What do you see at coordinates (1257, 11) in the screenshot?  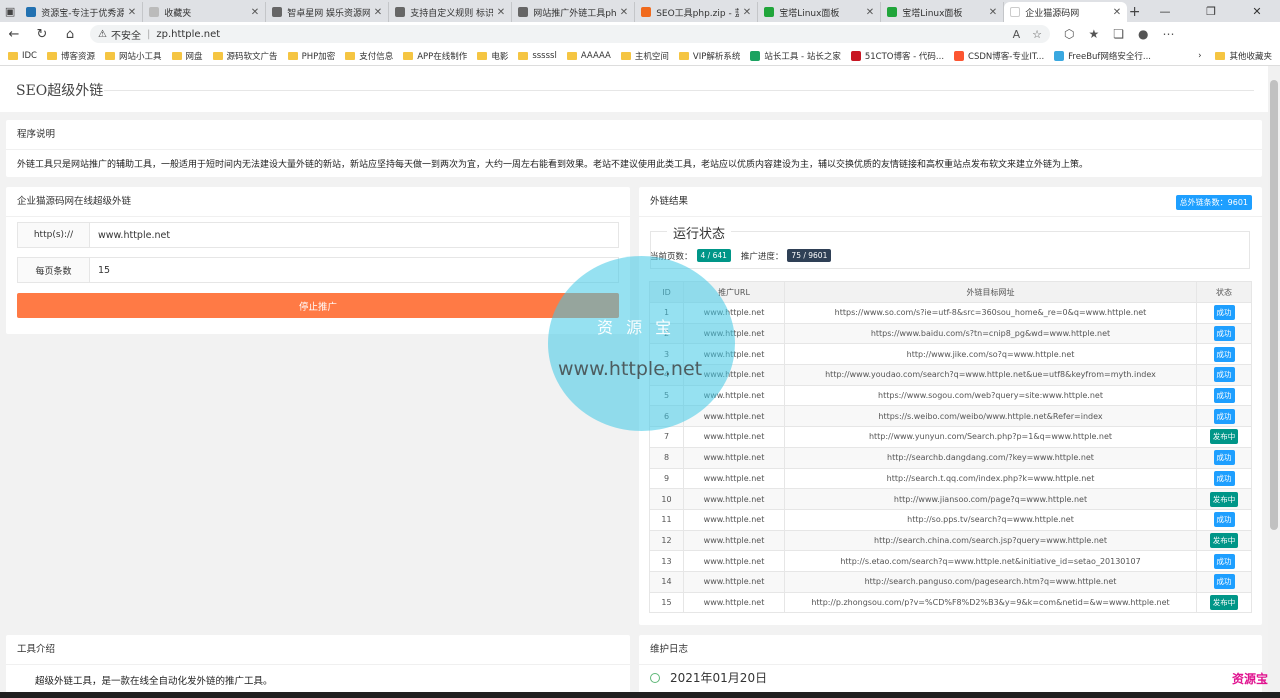 I see `close-window-icon: ✕` at bounding box center [1257, 11].